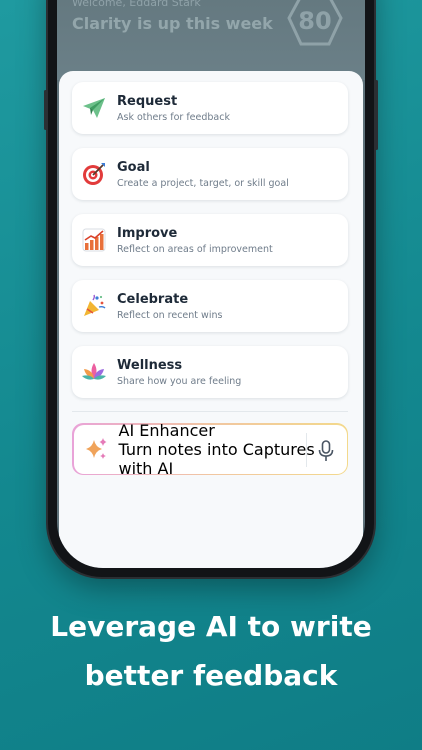  I want to click on power-button, so click(376, 115).